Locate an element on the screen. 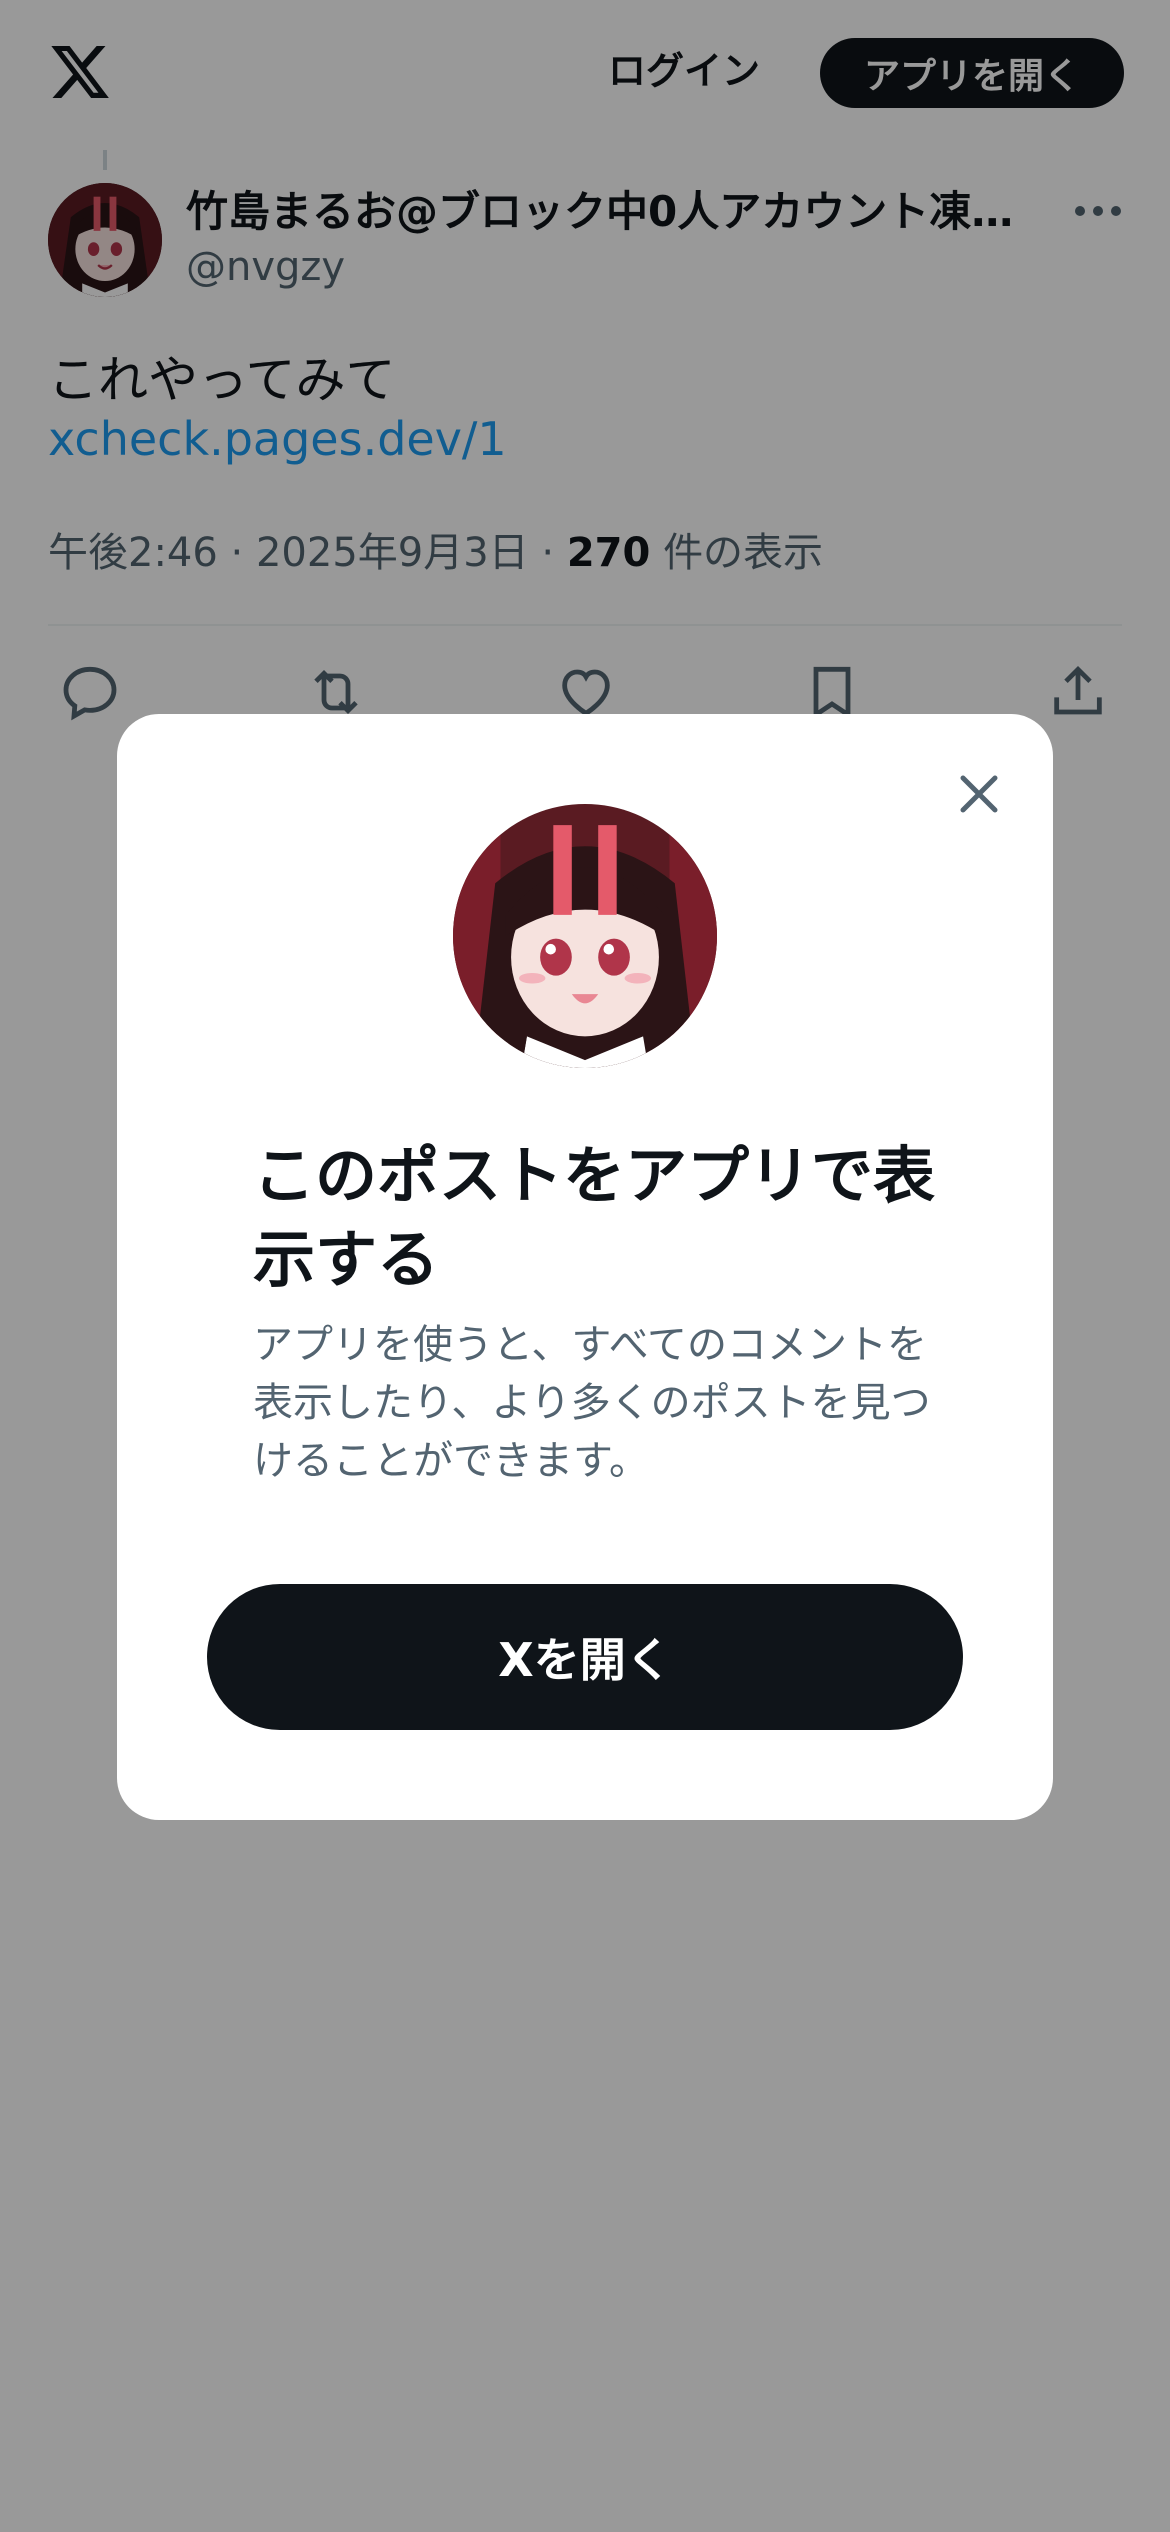 The height and width of the screenshot is (2532, 1170). dialog-avatar is located at coordinates (585, 936).